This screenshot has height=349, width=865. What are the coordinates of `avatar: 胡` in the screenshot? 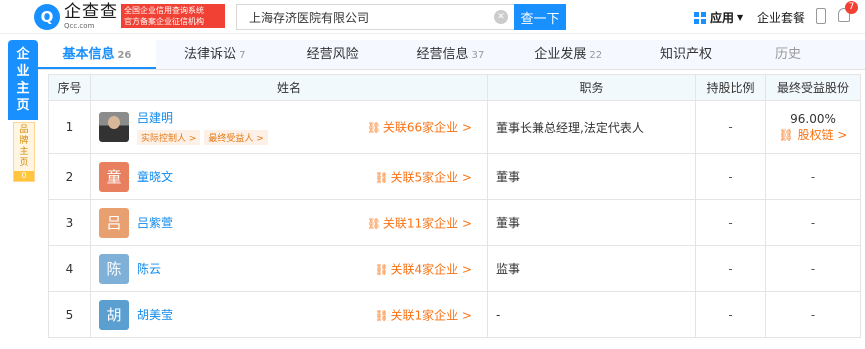 It's located at (114, 314).